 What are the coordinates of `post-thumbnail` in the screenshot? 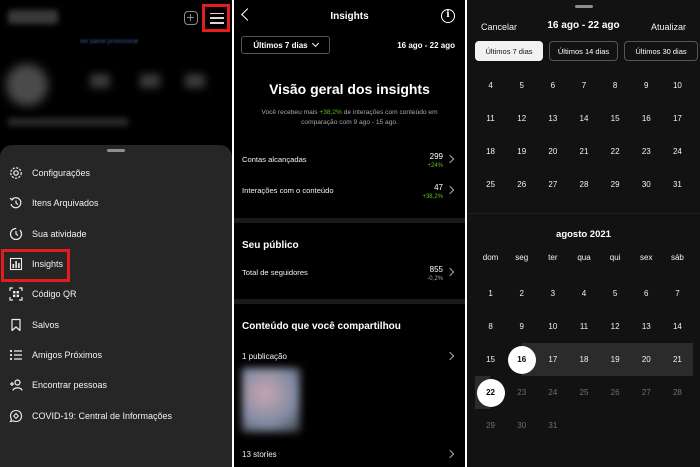 It's located at (271, 400).